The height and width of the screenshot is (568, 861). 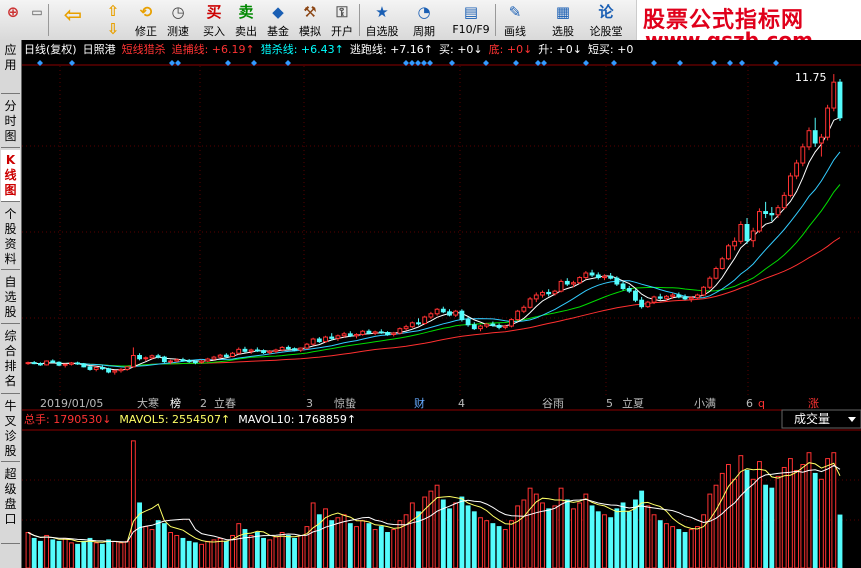 What do you see at coordinates (606, 31) in the screenshot?
I see `toolbar-label: 论股堂` at bounding box center [606, 31].